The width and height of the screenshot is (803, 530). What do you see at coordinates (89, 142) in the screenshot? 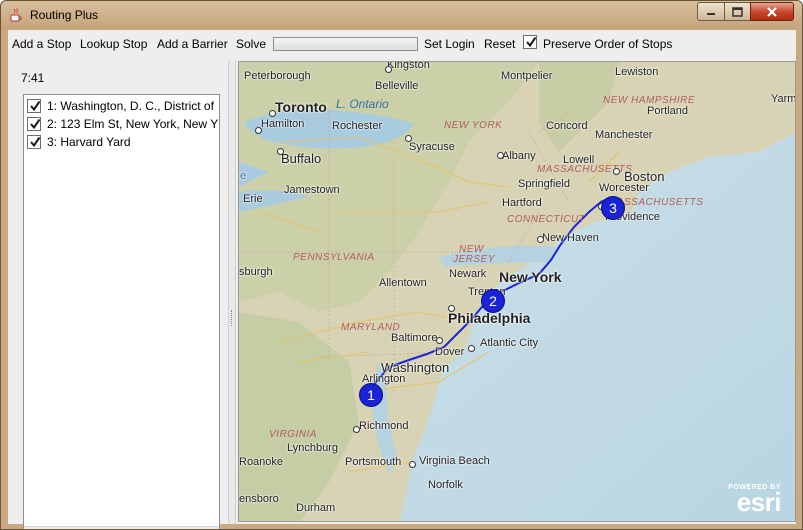
I see `stop-label: 3: Harvard Yard` at bounding box center [89, 142].